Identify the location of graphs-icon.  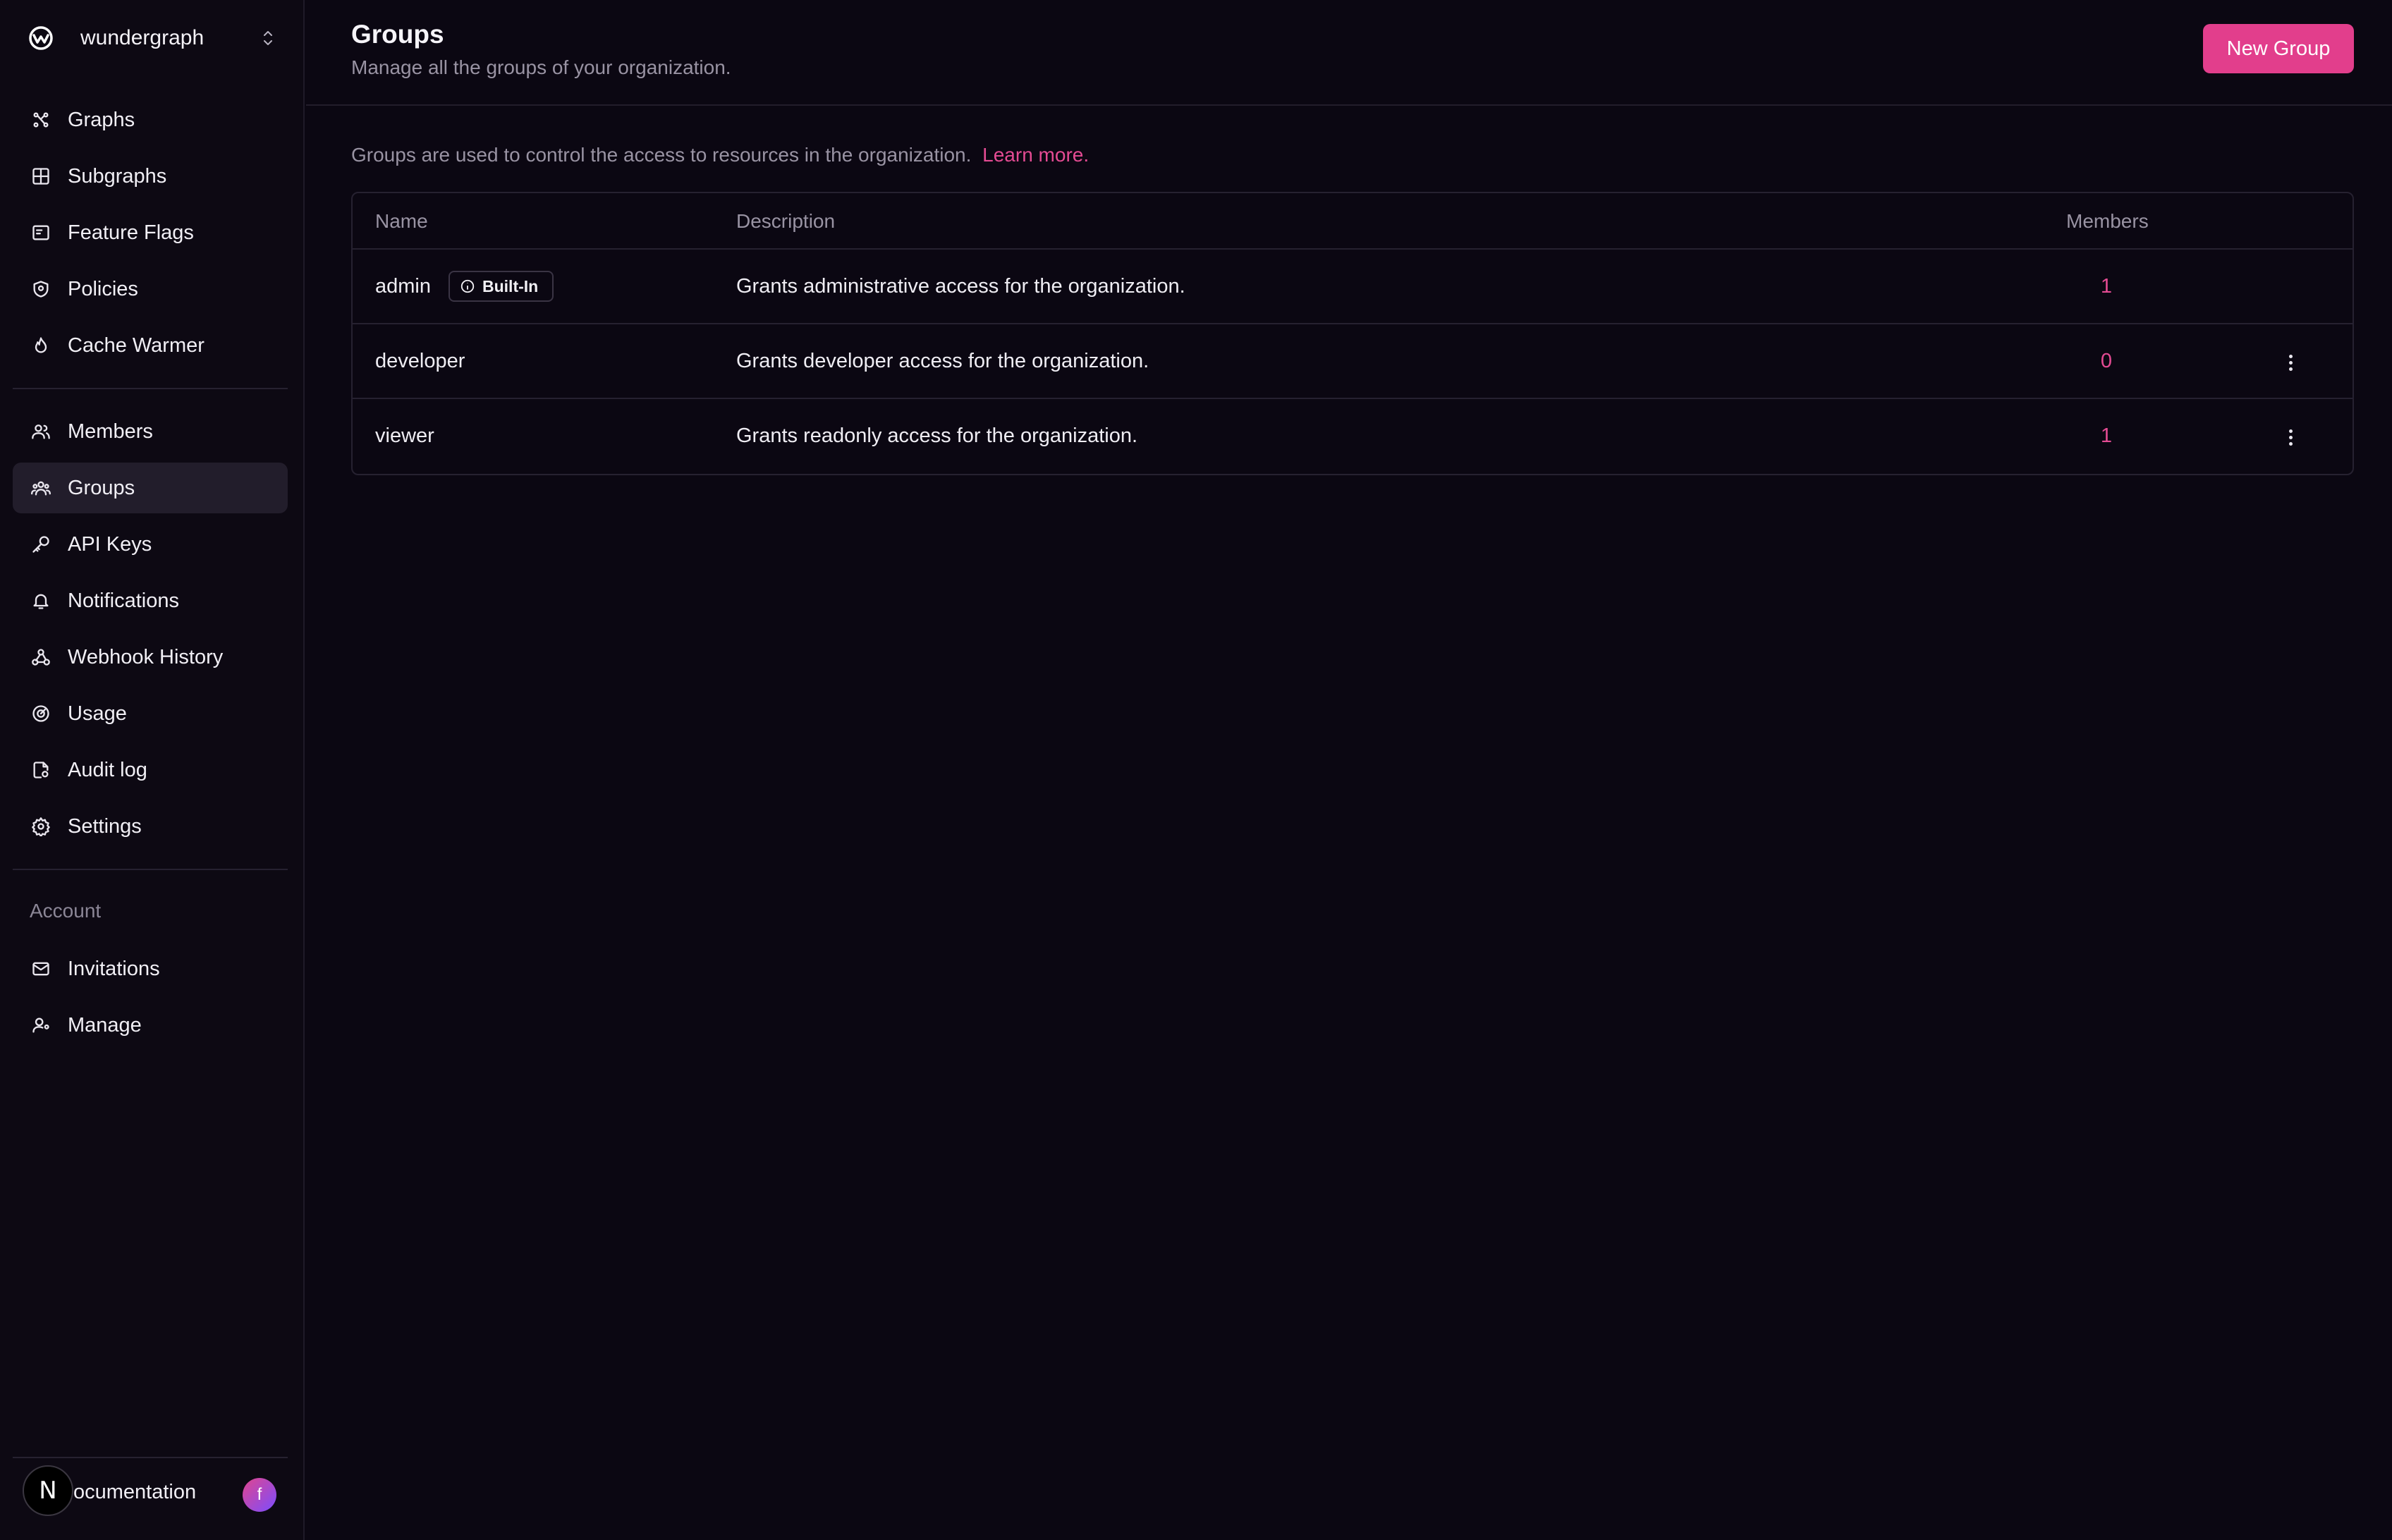
(41, 120).